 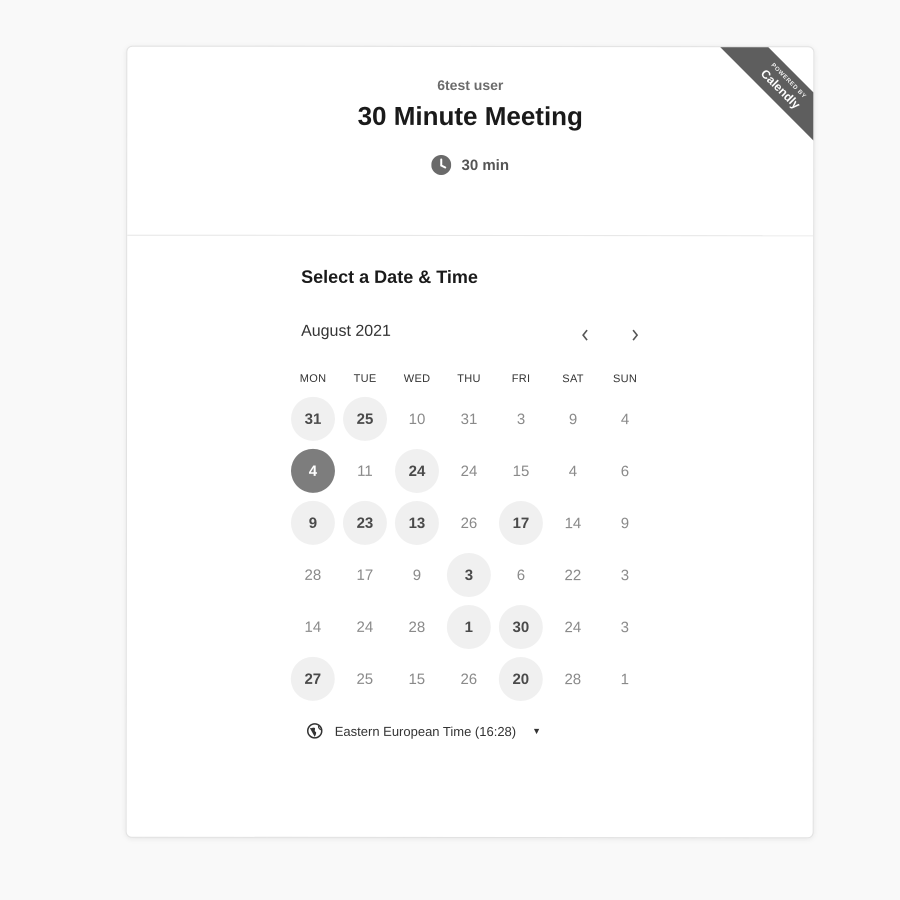 I want to click on unavailable-date: 31, so click(x=469, y=419).